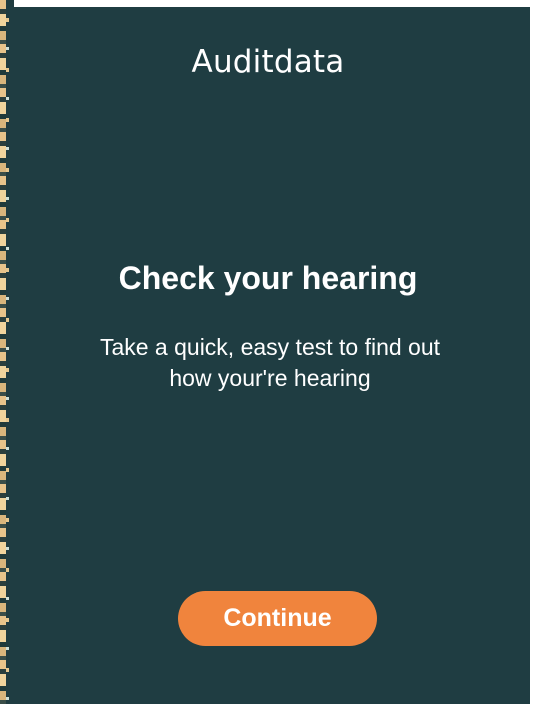 The image size is (536, 704). I want to click on continue-button: Continue, so click(277, 618).